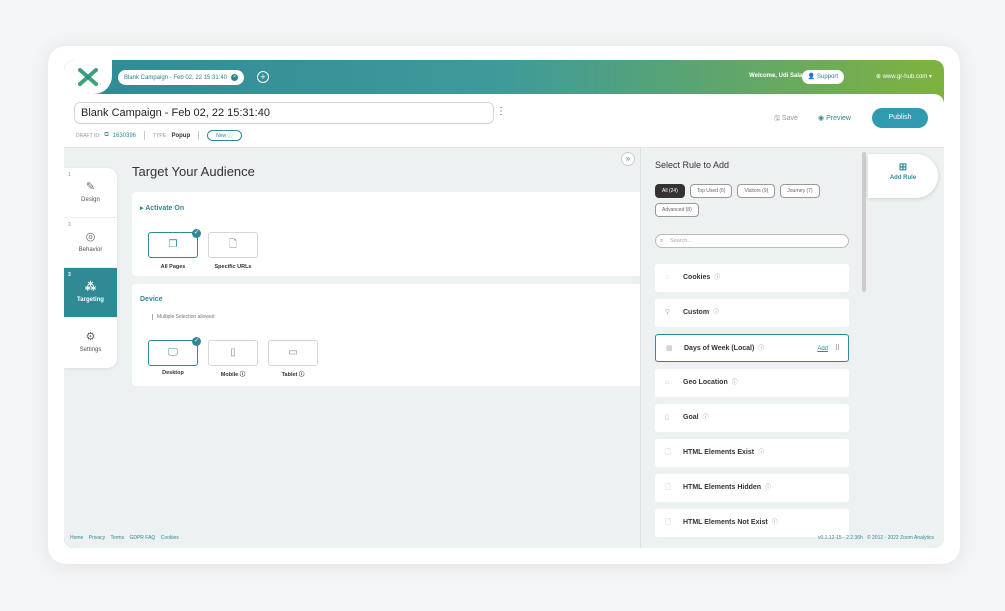  I want to click on eye-icon: ◉, so click(821, 118).